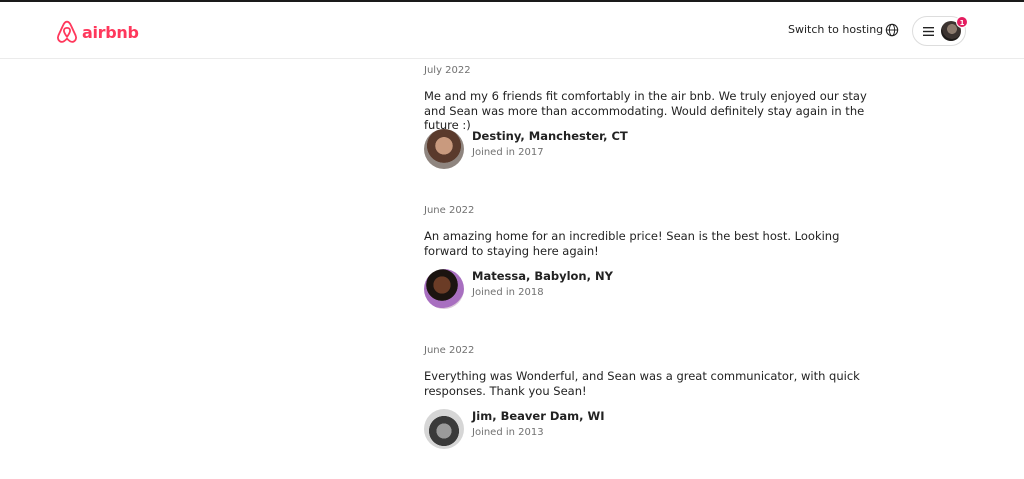 The height and width of the screenshot is (479, 1024). I want to click on reviewer-name: Jim, Beaver Dam, WI, so click(538, 416).